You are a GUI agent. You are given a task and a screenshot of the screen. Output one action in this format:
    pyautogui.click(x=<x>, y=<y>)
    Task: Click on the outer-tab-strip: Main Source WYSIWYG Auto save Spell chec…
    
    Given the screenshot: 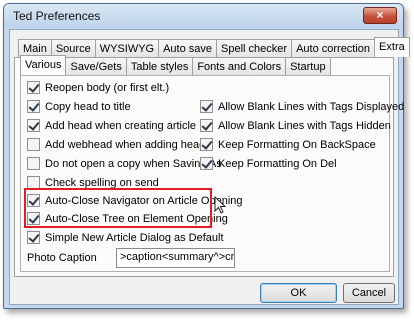 What is the action you would take?
    pyautogui.click(x=214, y=47)
    